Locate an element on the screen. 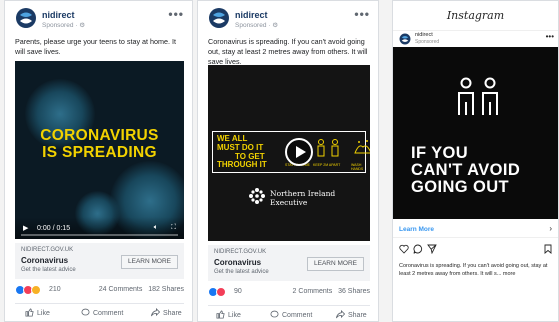 This screenshot has height=322, width=559. wow-reaction-icon is located at coordinates (36, 290).